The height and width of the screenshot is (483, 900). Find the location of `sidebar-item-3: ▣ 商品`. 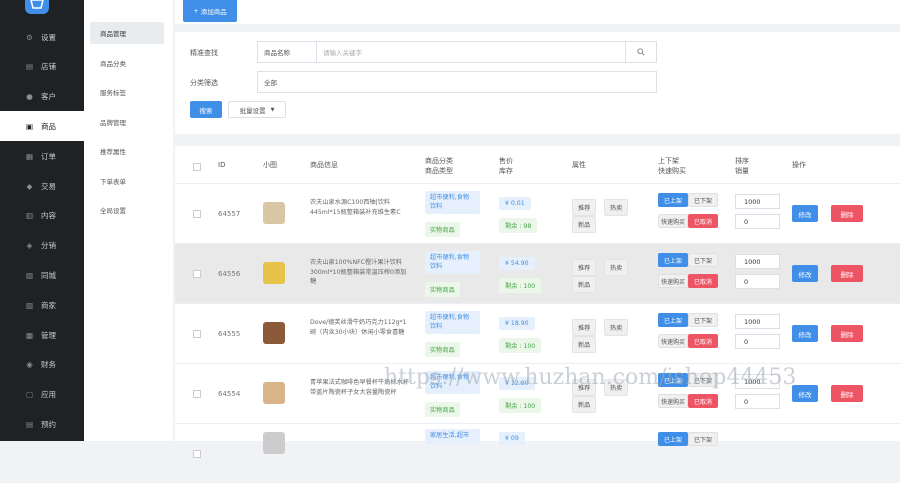

sidebar-item-3: ▣ 商品 is located at coordinates (42, 126).